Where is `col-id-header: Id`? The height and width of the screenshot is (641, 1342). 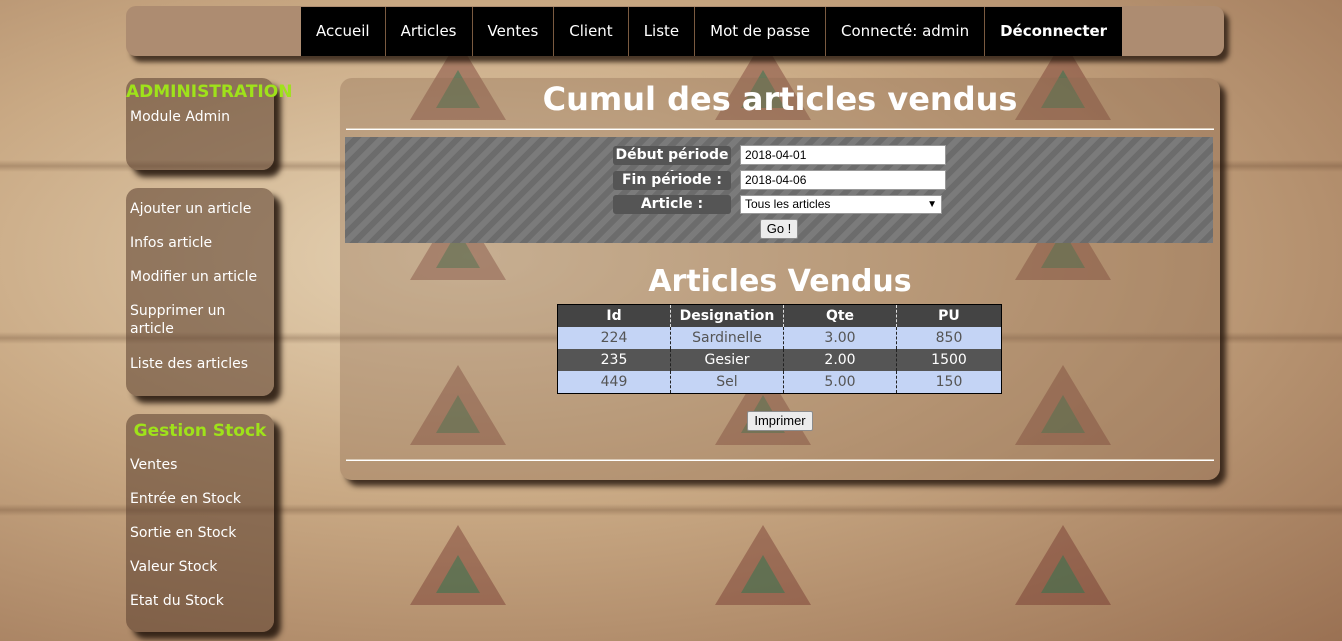
col-id-header: Id is located at coordinates (614, 315).